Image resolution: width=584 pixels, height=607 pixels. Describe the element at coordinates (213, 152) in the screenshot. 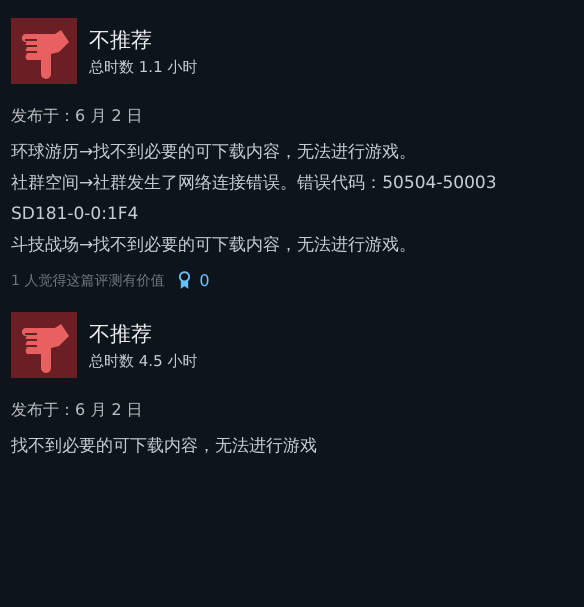

I see `review-text-line: 环球游历→找不到必要的可下载内容，无法进行游戏。` at that location.